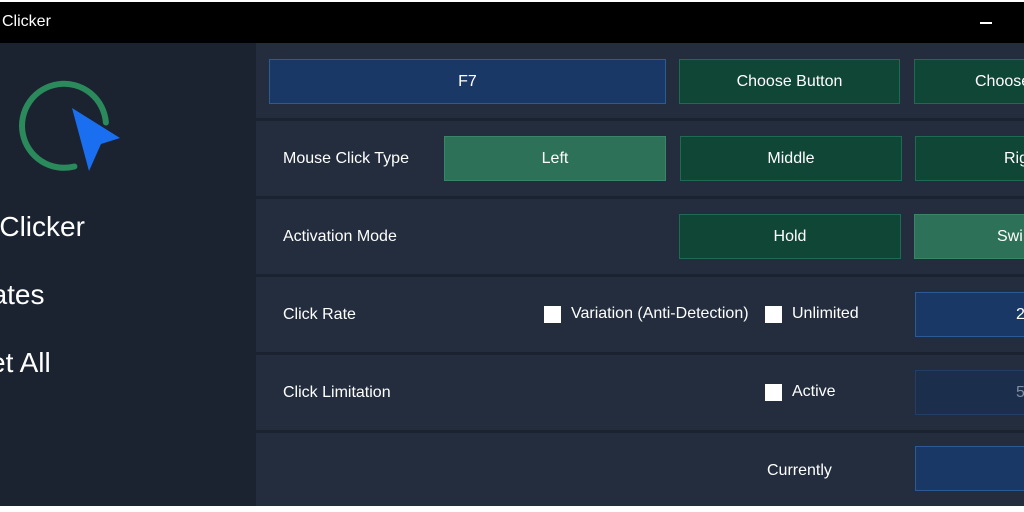 Image resolution: width=1024 pixels, height=512 pixels. I want to click on click-rate-input: 2, so click(969, 314).